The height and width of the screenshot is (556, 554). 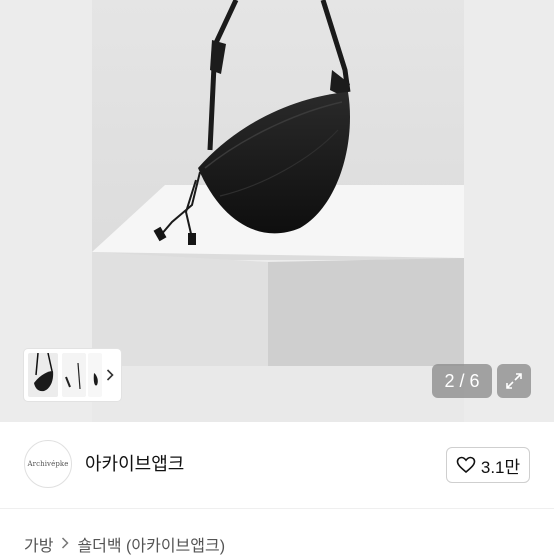 I want to click on breadcrumb: 가방 숄더백 (아카이브앱크), so click(x=124, y=544).